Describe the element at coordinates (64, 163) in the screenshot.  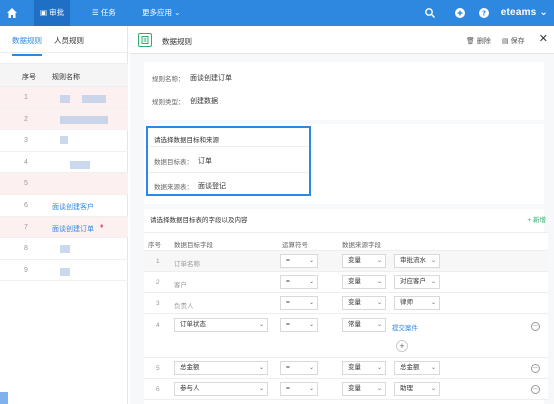
I see `table-row: 4` at that location.